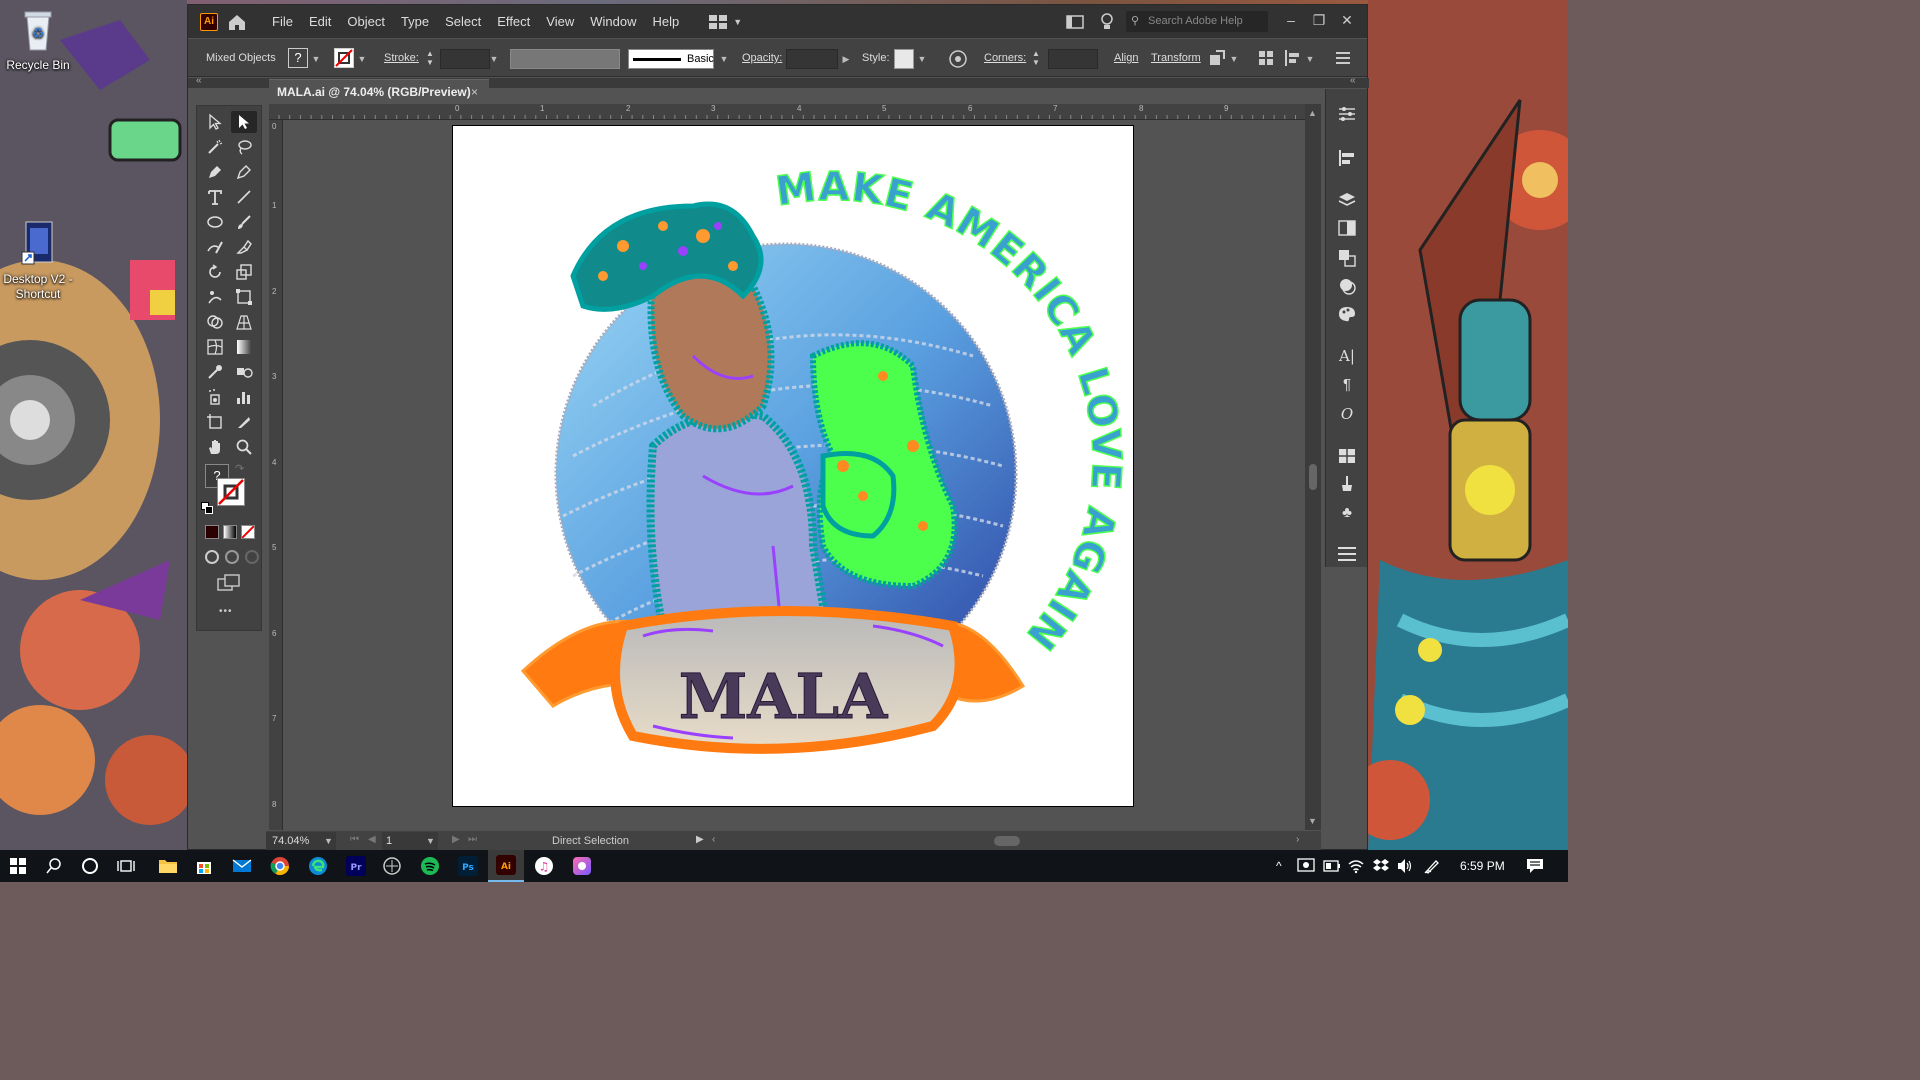 The image size is (1920, 1080). Describe the element at coordinates (1347, 20) in the screenshot. I see `close-button: ✕` at that location.